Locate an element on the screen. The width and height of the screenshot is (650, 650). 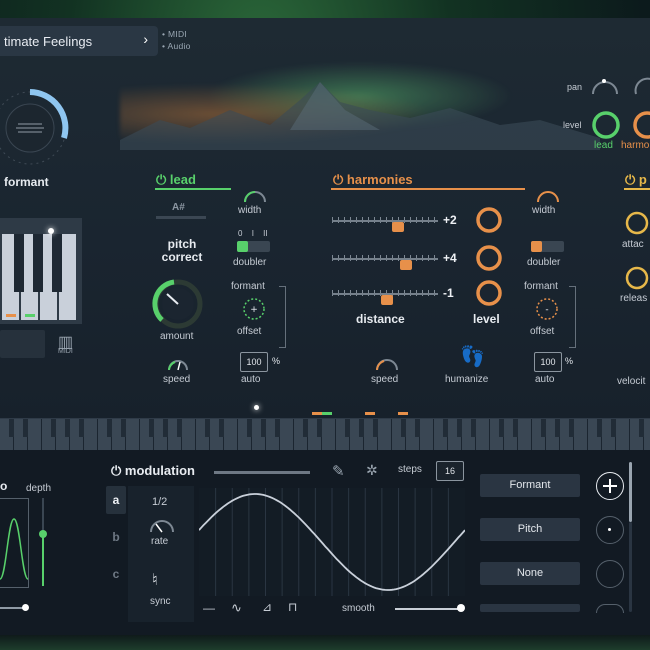
ramp-shape-icon: ⊿ is located at coordinates (267, 607).